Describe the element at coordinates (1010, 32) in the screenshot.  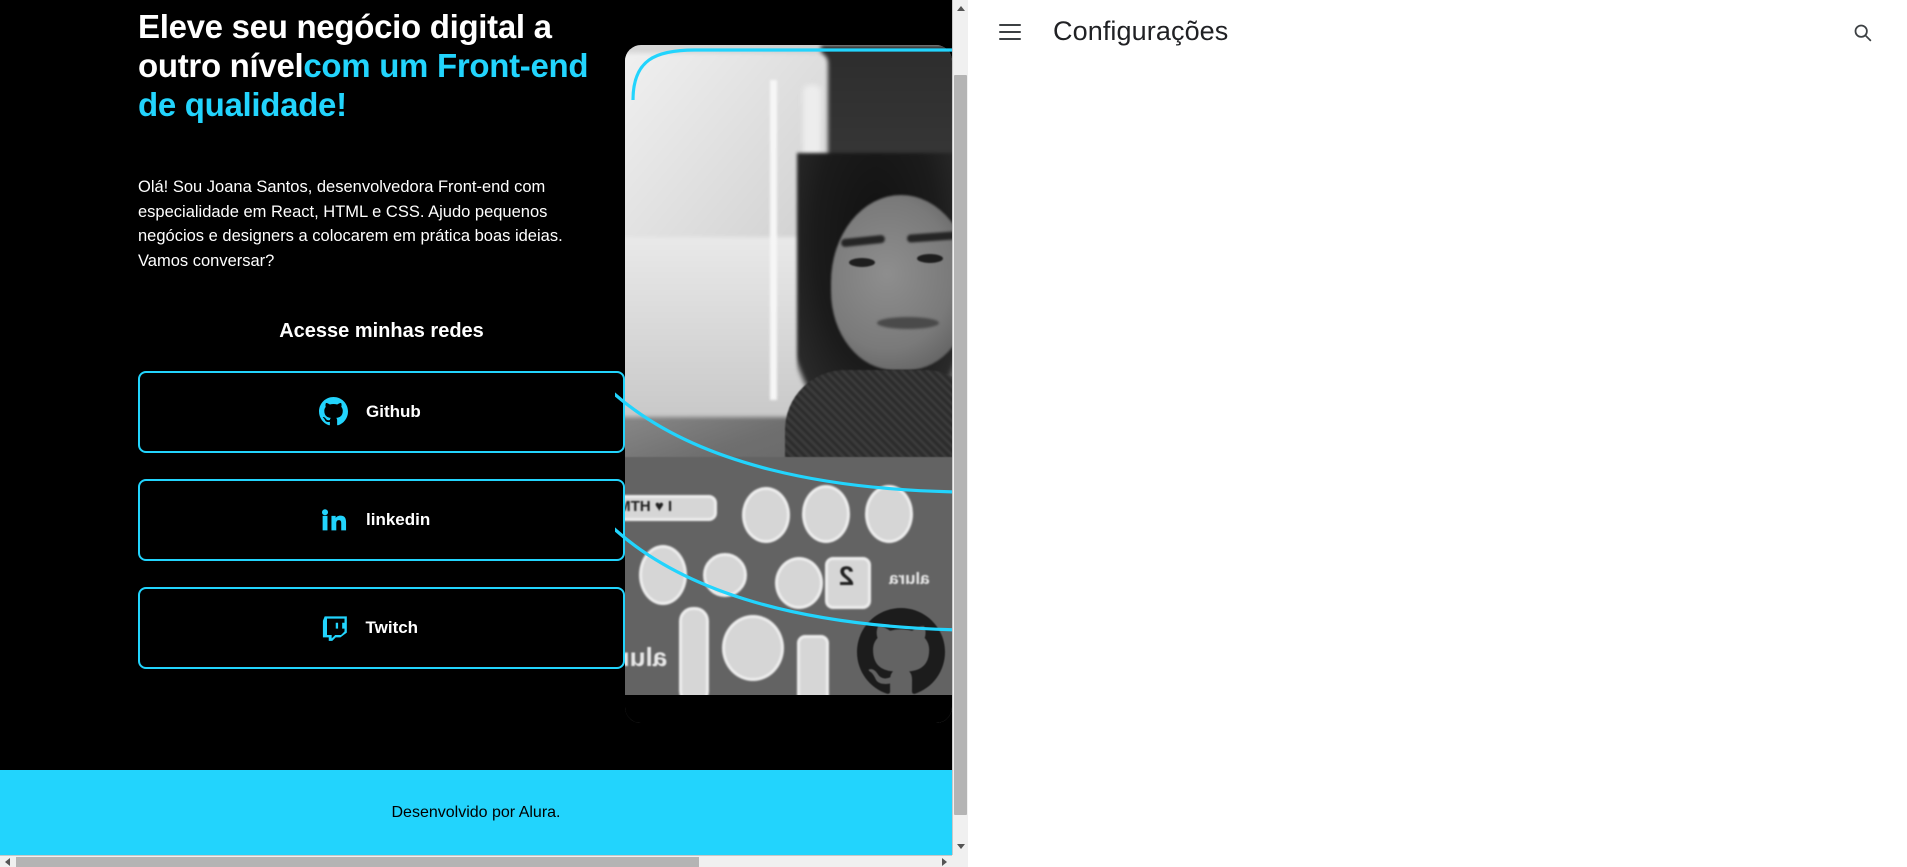
I see `hamburger-menu-icon` at that location.